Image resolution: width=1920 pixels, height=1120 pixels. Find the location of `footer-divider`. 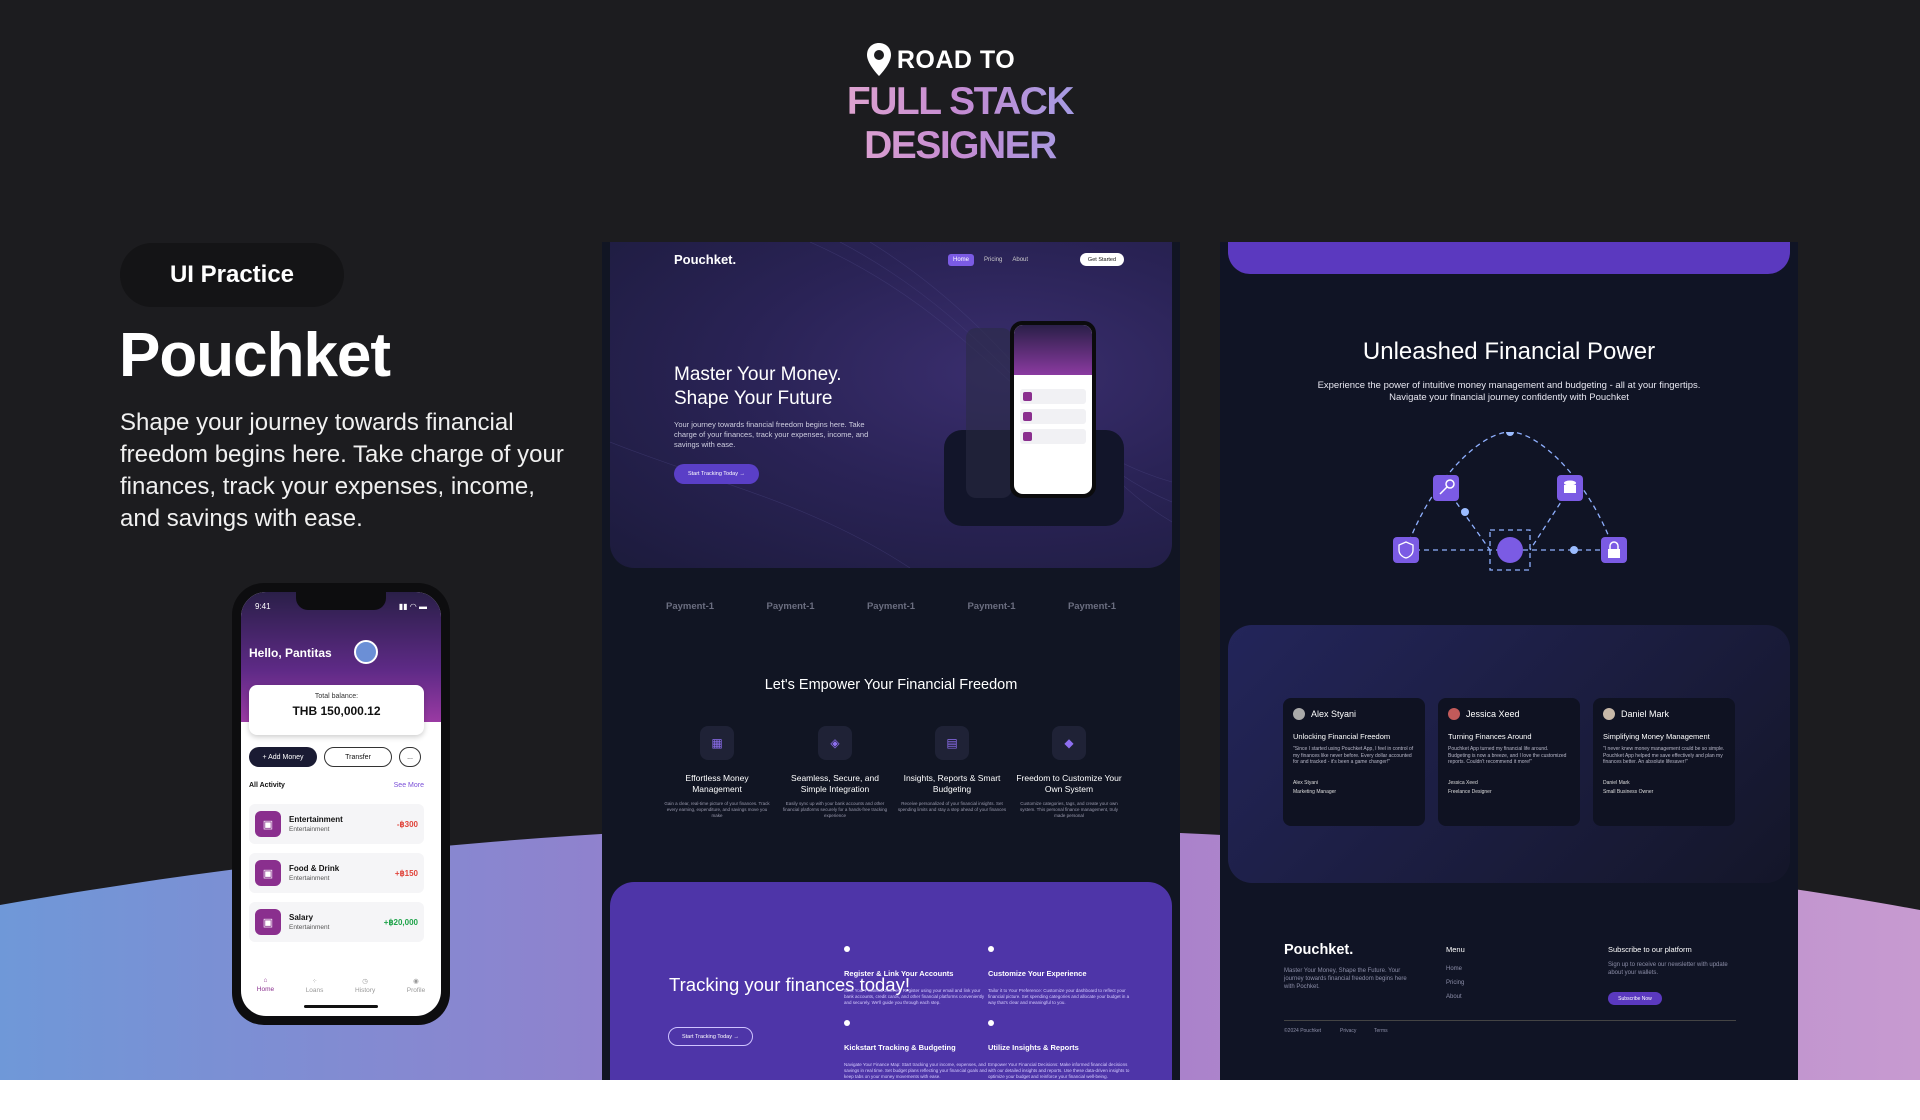

footer-divider is located at coordinates (1510, 1020).